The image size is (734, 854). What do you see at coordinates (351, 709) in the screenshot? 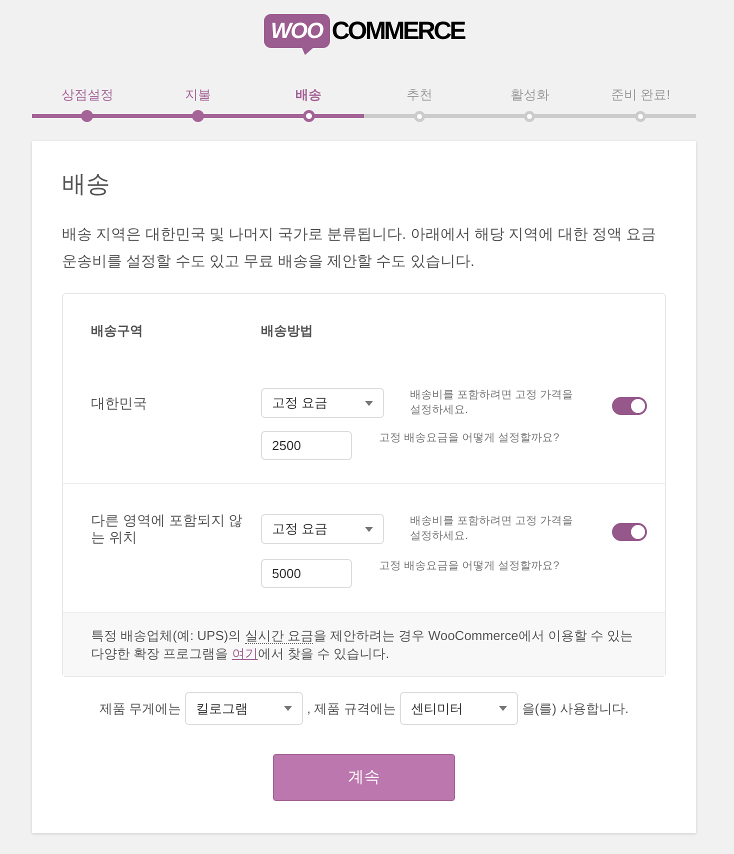
I see `dimension-unit-label: , 제품 규격에는` at bounding box center [351, 709].